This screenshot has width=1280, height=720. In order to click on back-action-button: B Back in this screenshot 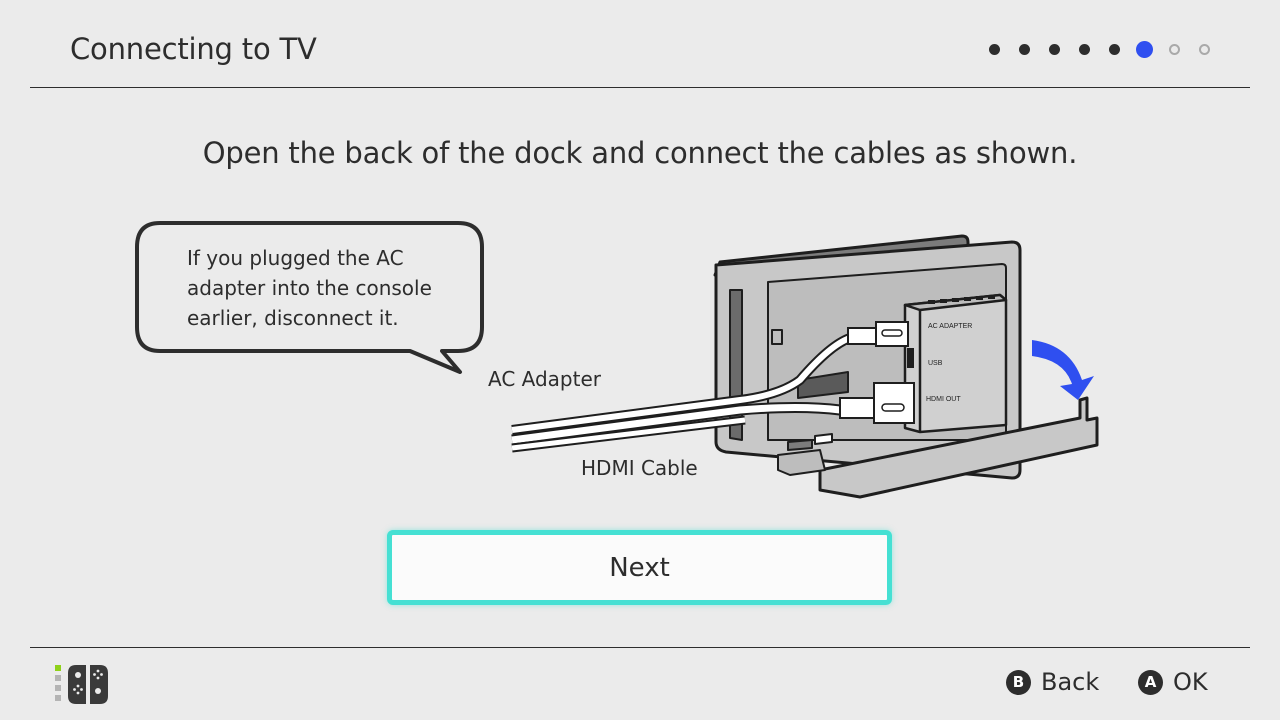, I will do `click(1052, 682)`.